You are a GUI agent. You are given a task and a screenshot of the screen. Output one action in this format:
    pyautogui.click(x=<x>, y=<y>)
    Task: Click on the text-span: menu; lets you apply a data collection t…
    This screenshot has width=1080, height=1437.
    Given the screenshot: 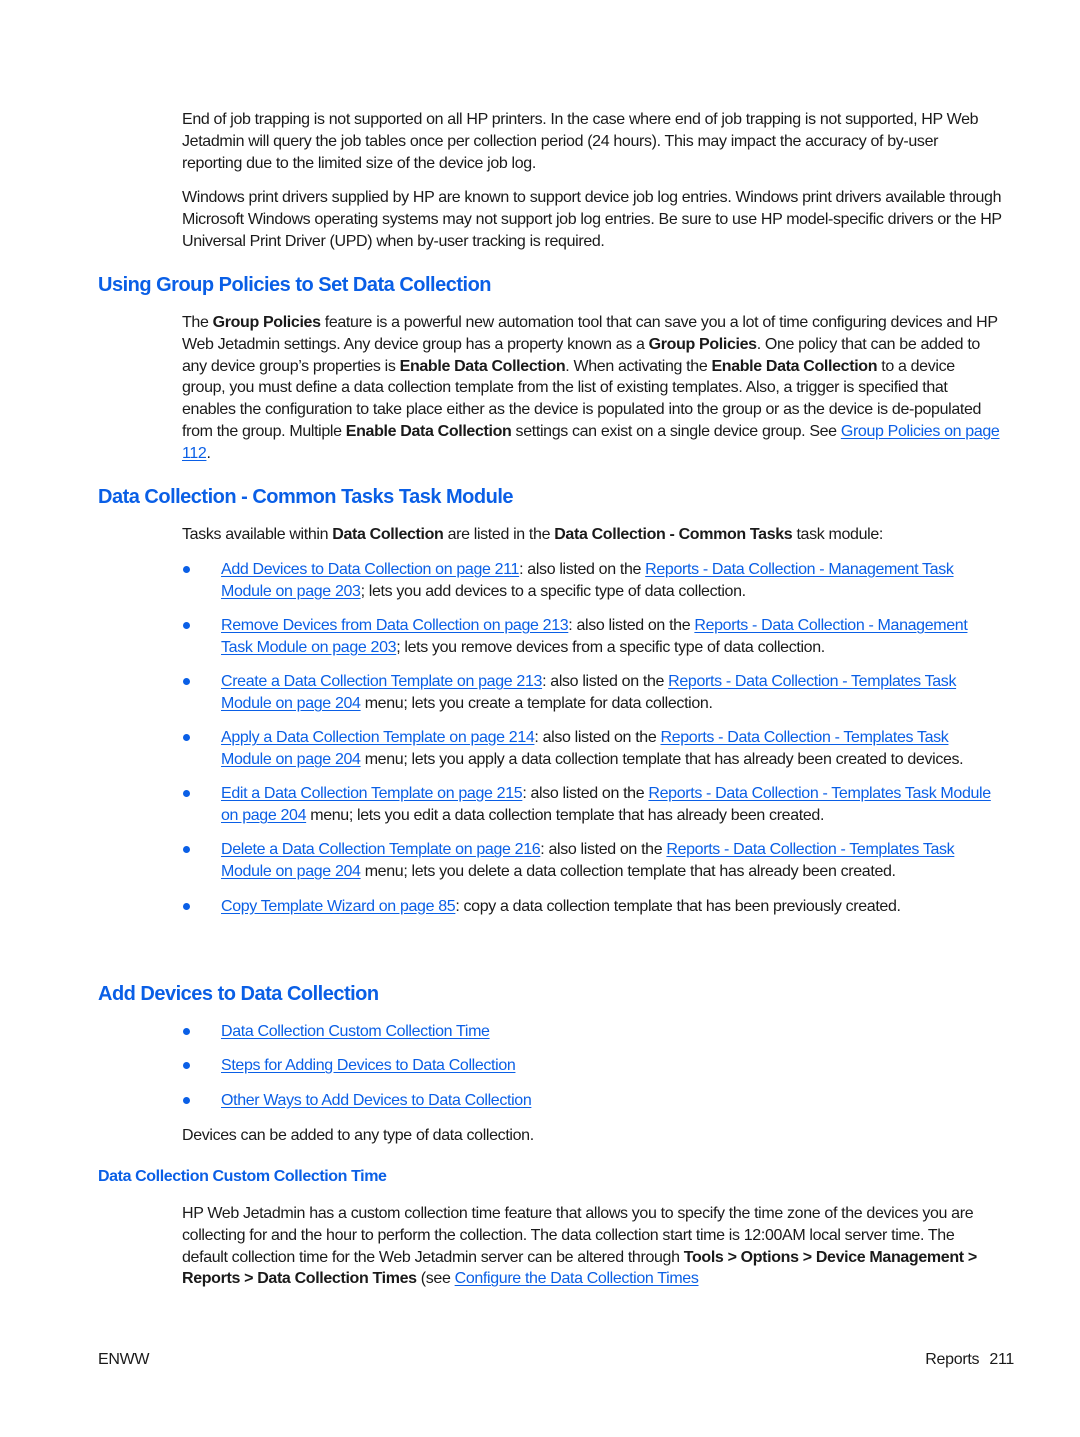 What is the action you would take?
    pyautogui.click(x=662, y=760)
    